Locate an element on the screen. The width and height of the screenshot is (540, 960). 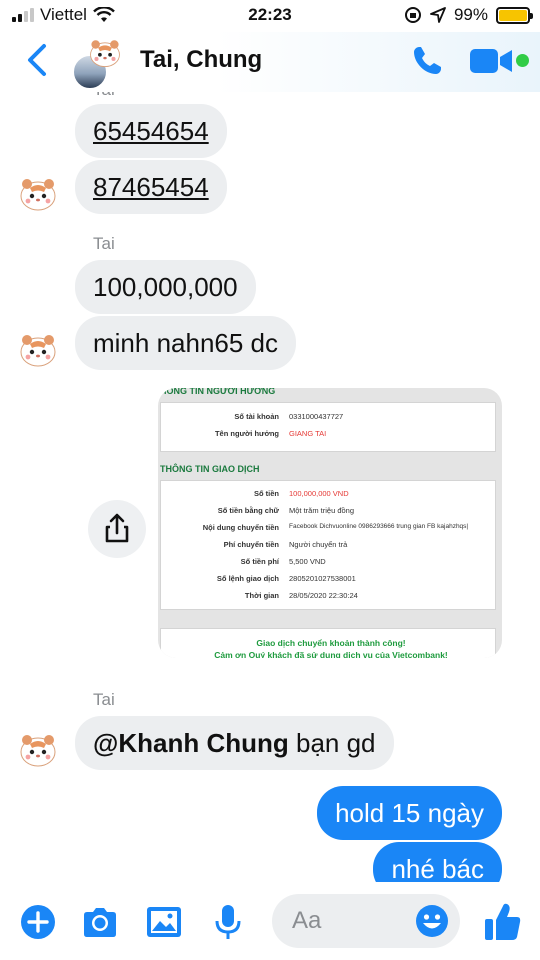
share-button is located at coordinates (117, 529).